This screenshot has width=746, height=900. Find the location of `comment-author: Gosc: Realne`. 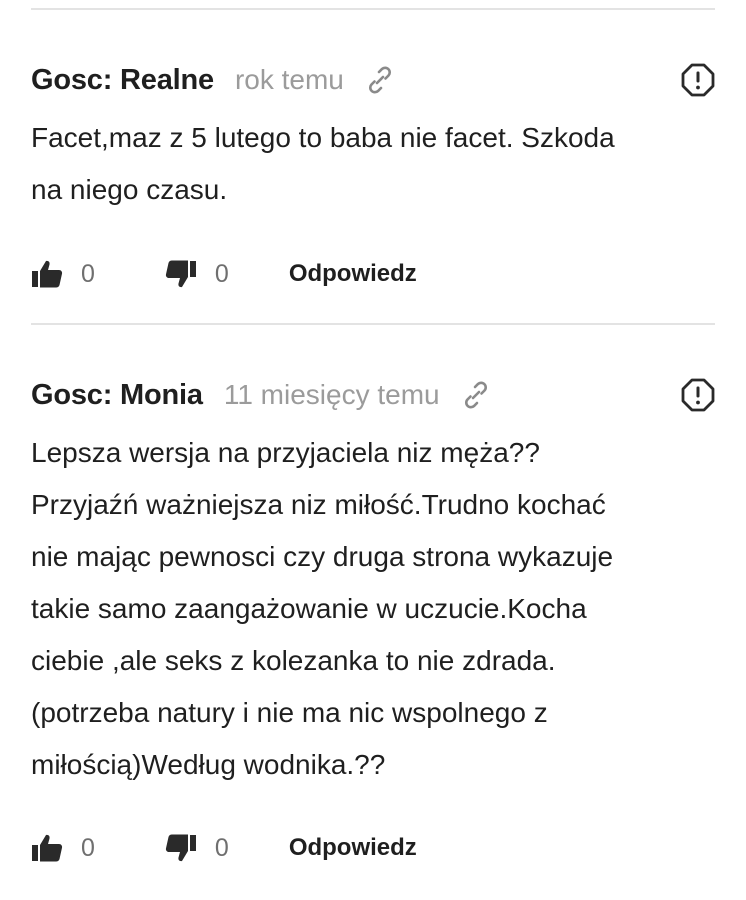

comment-author: Gosc: Realne is located at coordinates (122, 79).